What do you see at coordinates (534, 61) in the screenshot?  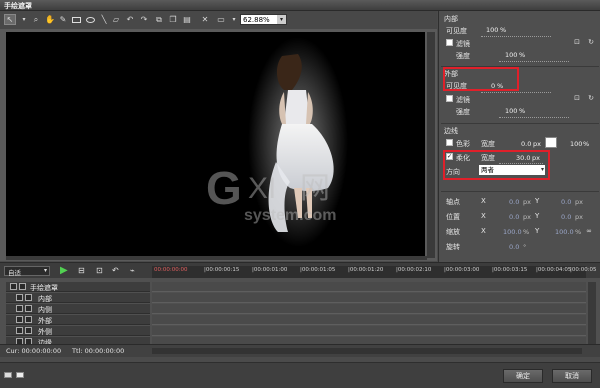 I see `inner-strength-slider` at bounding box center [534, 61].